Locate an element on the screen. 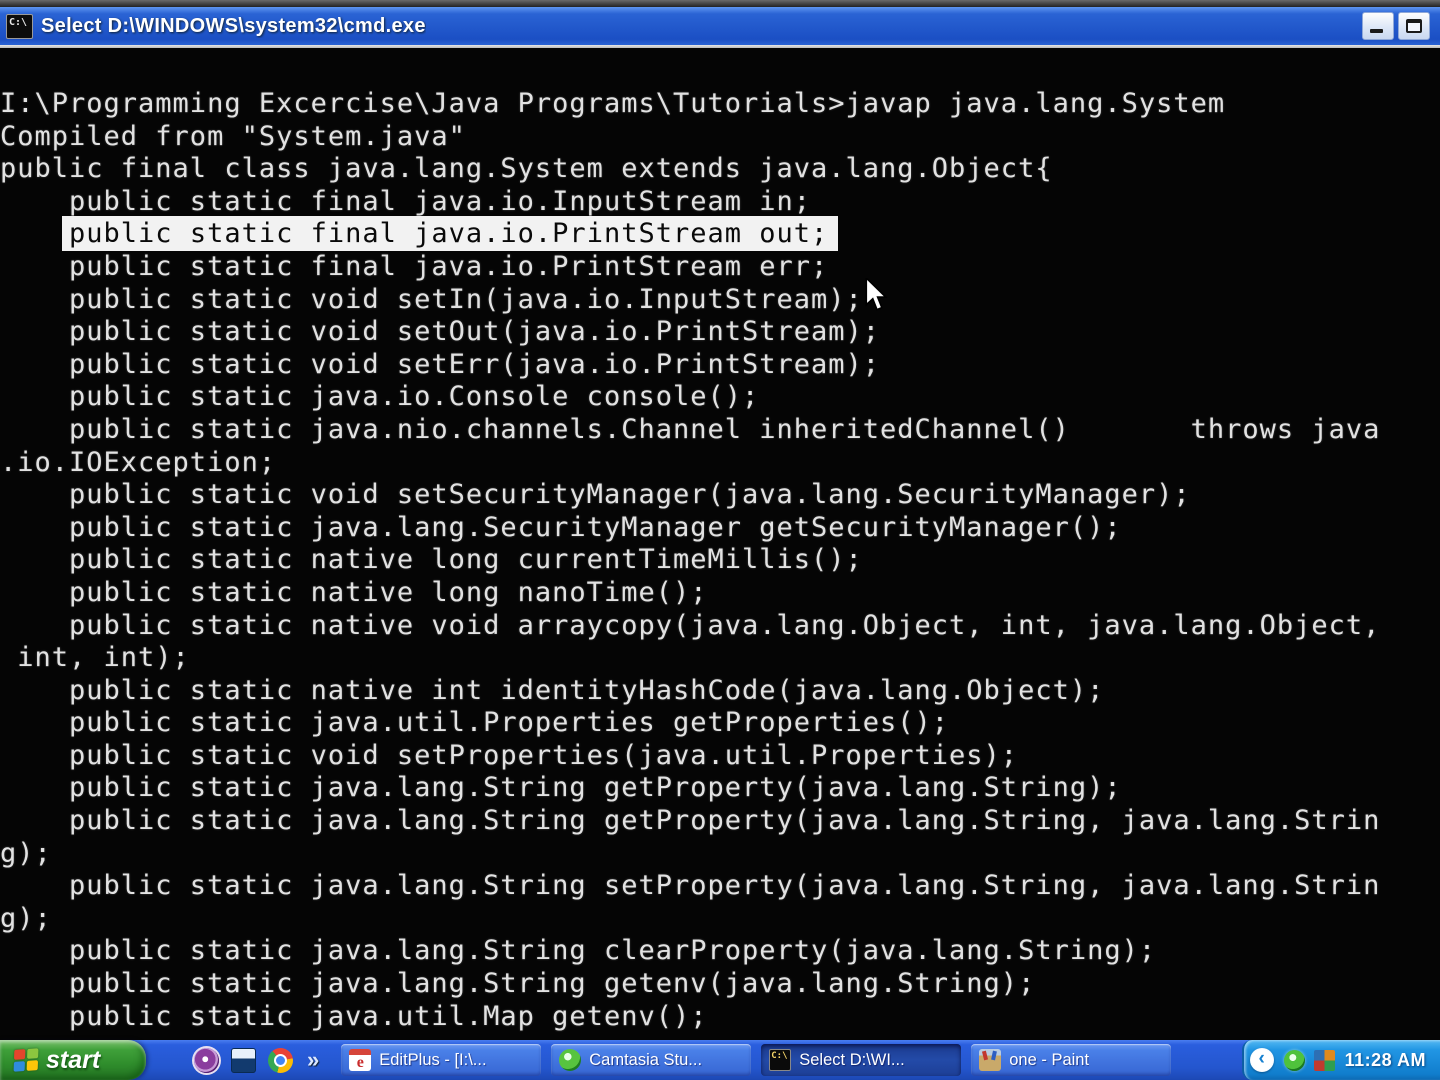 The image size is (1440, 1080). terminal-line: public static java.io.Console console(); is located at coordinates (380, 397).